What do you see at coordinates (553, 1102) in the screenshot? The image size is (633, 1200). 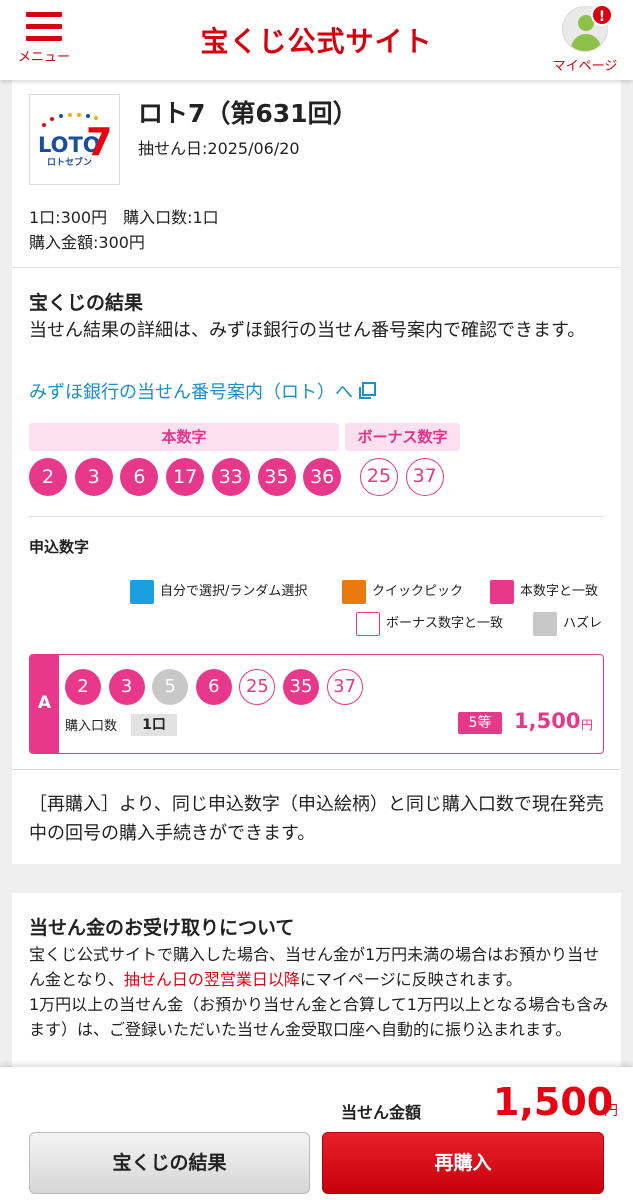 I see `win-amount: 1,500` at bounding box center [553, 1102].